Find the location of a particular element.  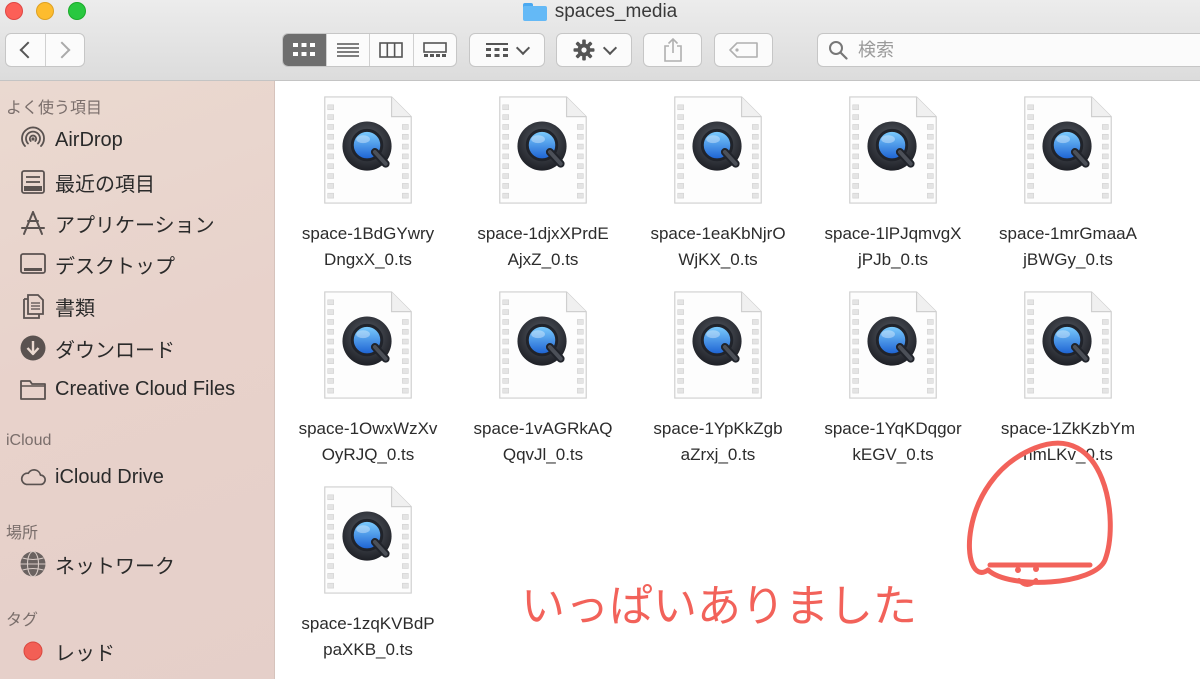

sidebar-item-creative-cloud-files: Creative Cloud Files is located at coordinates (144, 389).